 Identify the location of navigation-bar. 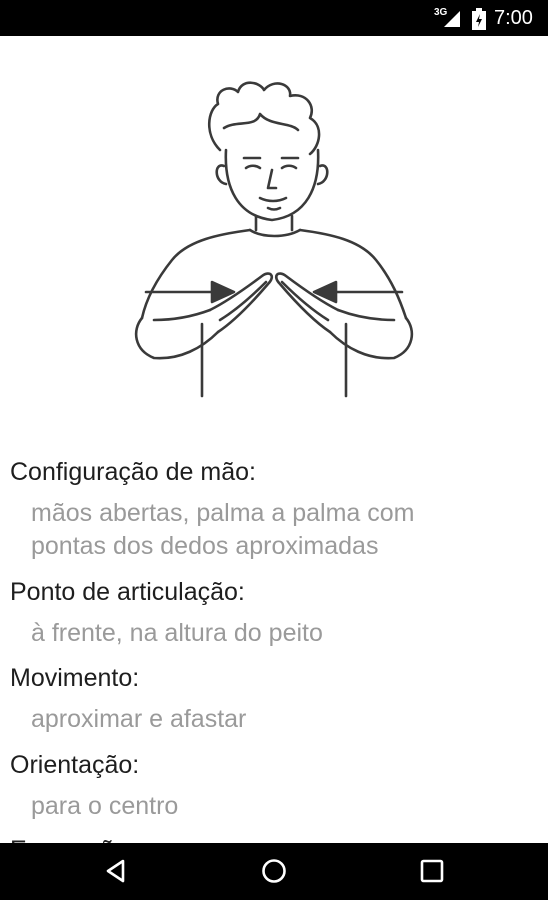
(274, 871).